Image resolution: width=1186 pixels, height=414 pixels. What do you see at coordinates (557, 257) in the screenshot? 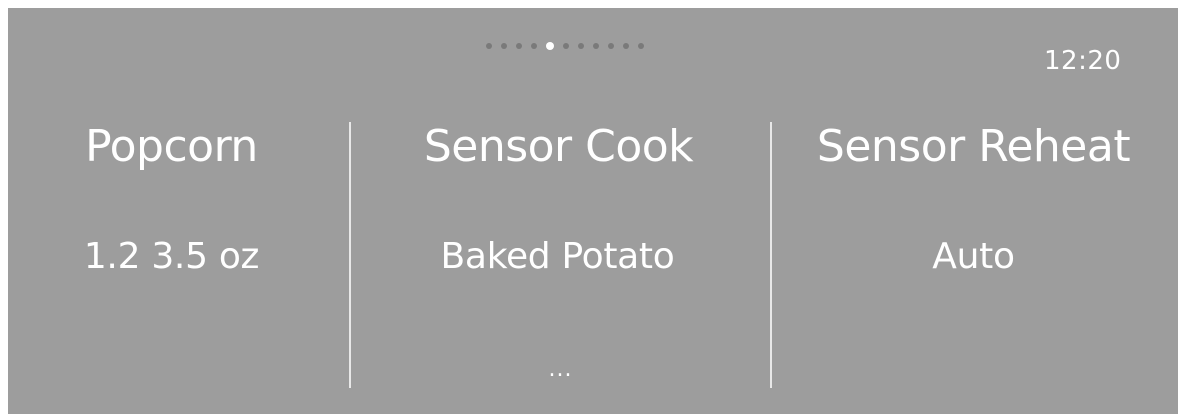
I see `sensor-cook-food-value: Baked Potato` at bounding box center [557, 257].